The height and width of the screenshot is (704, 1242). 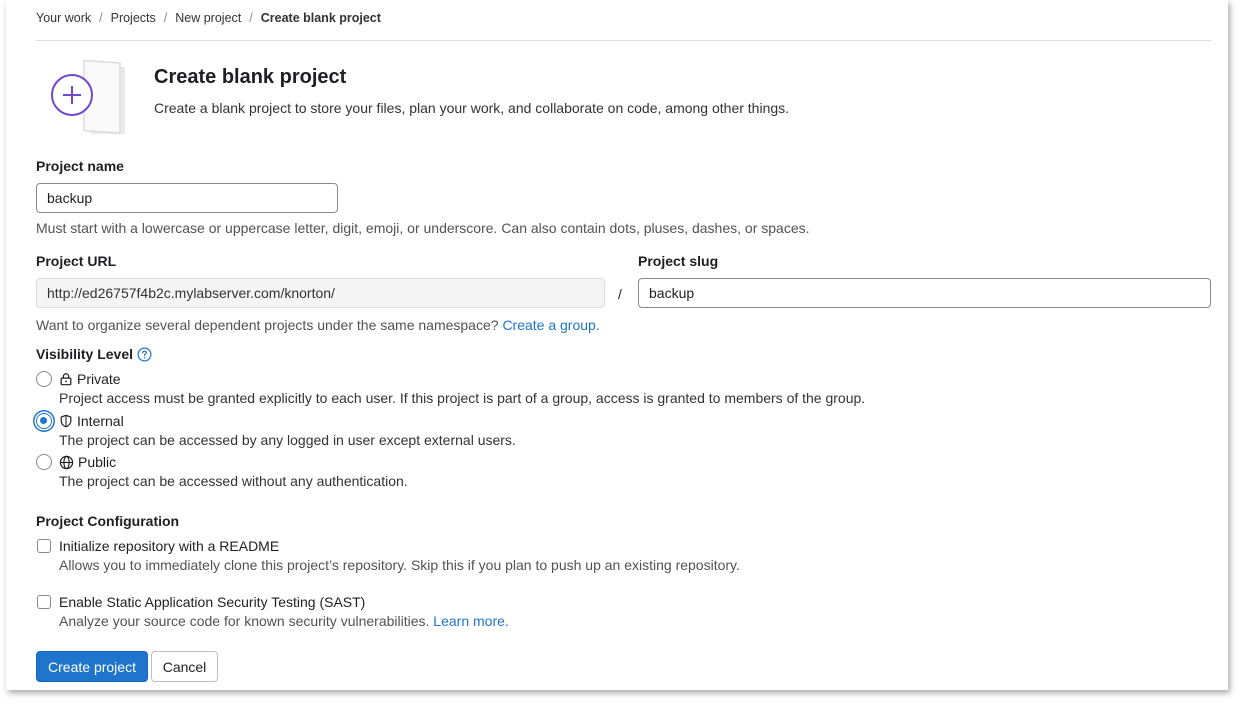 I want to click on visibility-private-radio, so click(x=44, y=379).